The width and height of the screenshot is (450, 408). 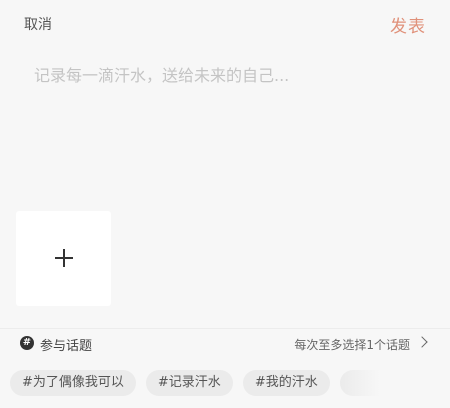 What do you see at coordinates (225, 328) in the screenshot?
I see `divider` at bounding box center [225, 328].